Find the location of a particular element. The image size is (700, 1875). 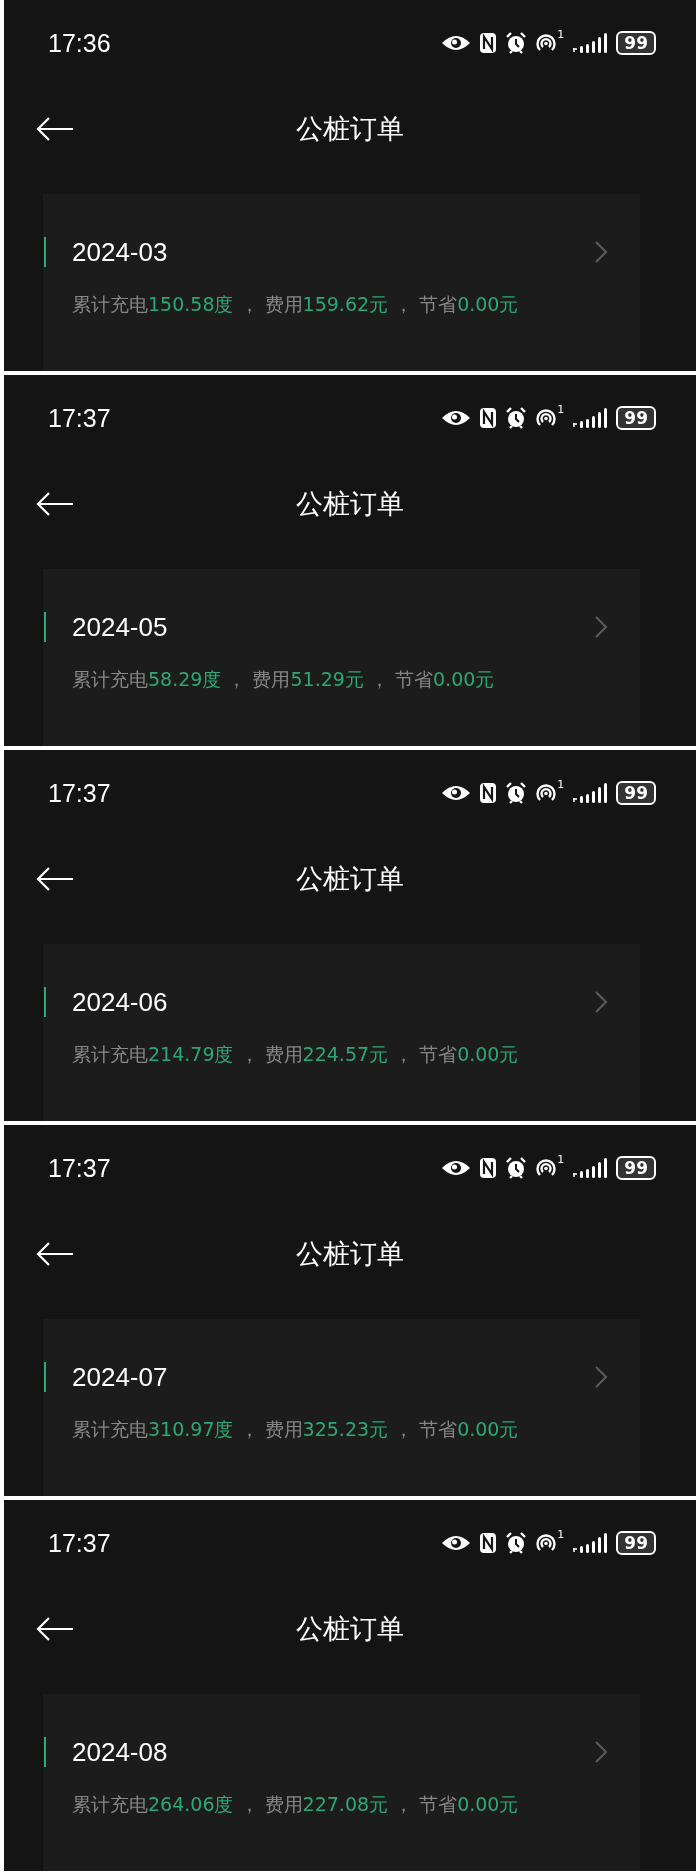

order-card: 2024-06 累计充电214.79度 ， 费用224.57元 ， 节省0.00元 is located at coordinates (341, 1032).